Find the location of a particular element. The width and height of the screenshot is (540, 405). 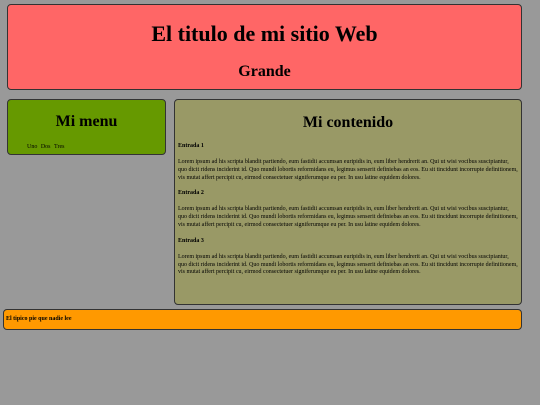

menu-list: Uno Dos Tres is located at coordinates (46, 147).